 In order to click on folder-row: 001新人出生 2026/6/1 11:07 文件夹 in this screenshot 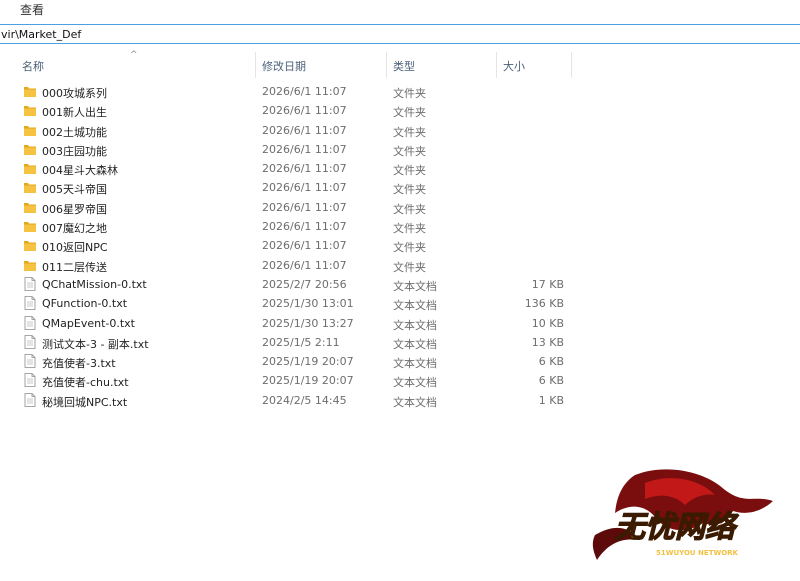, I will do `click(400, 110)`.